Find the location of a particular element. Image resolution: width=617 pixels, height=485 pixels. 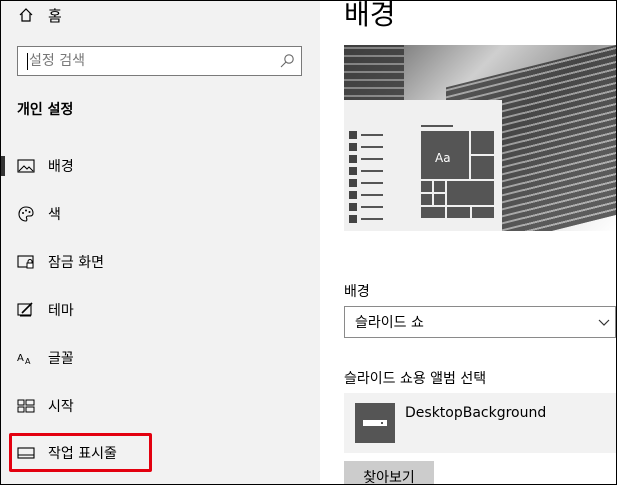

preview-line is located at coordinates (437, 126).